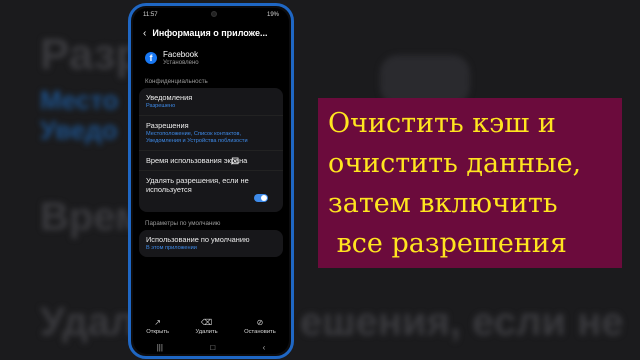  I want to click on bottom-action-bar: ↗ Открыть ⌫ Удалить ⊘ Остановить, so click(211, 326).